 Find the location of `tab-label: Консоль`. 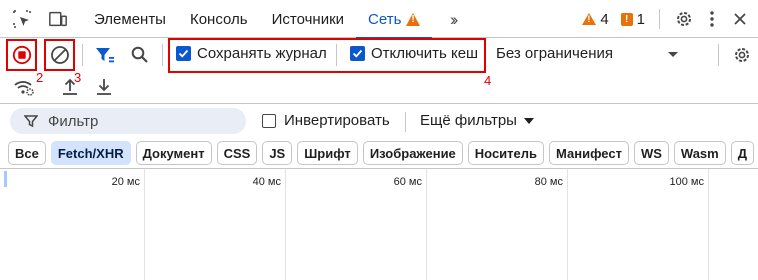

tab-label: Консоль is located at coordinates (218, 19).